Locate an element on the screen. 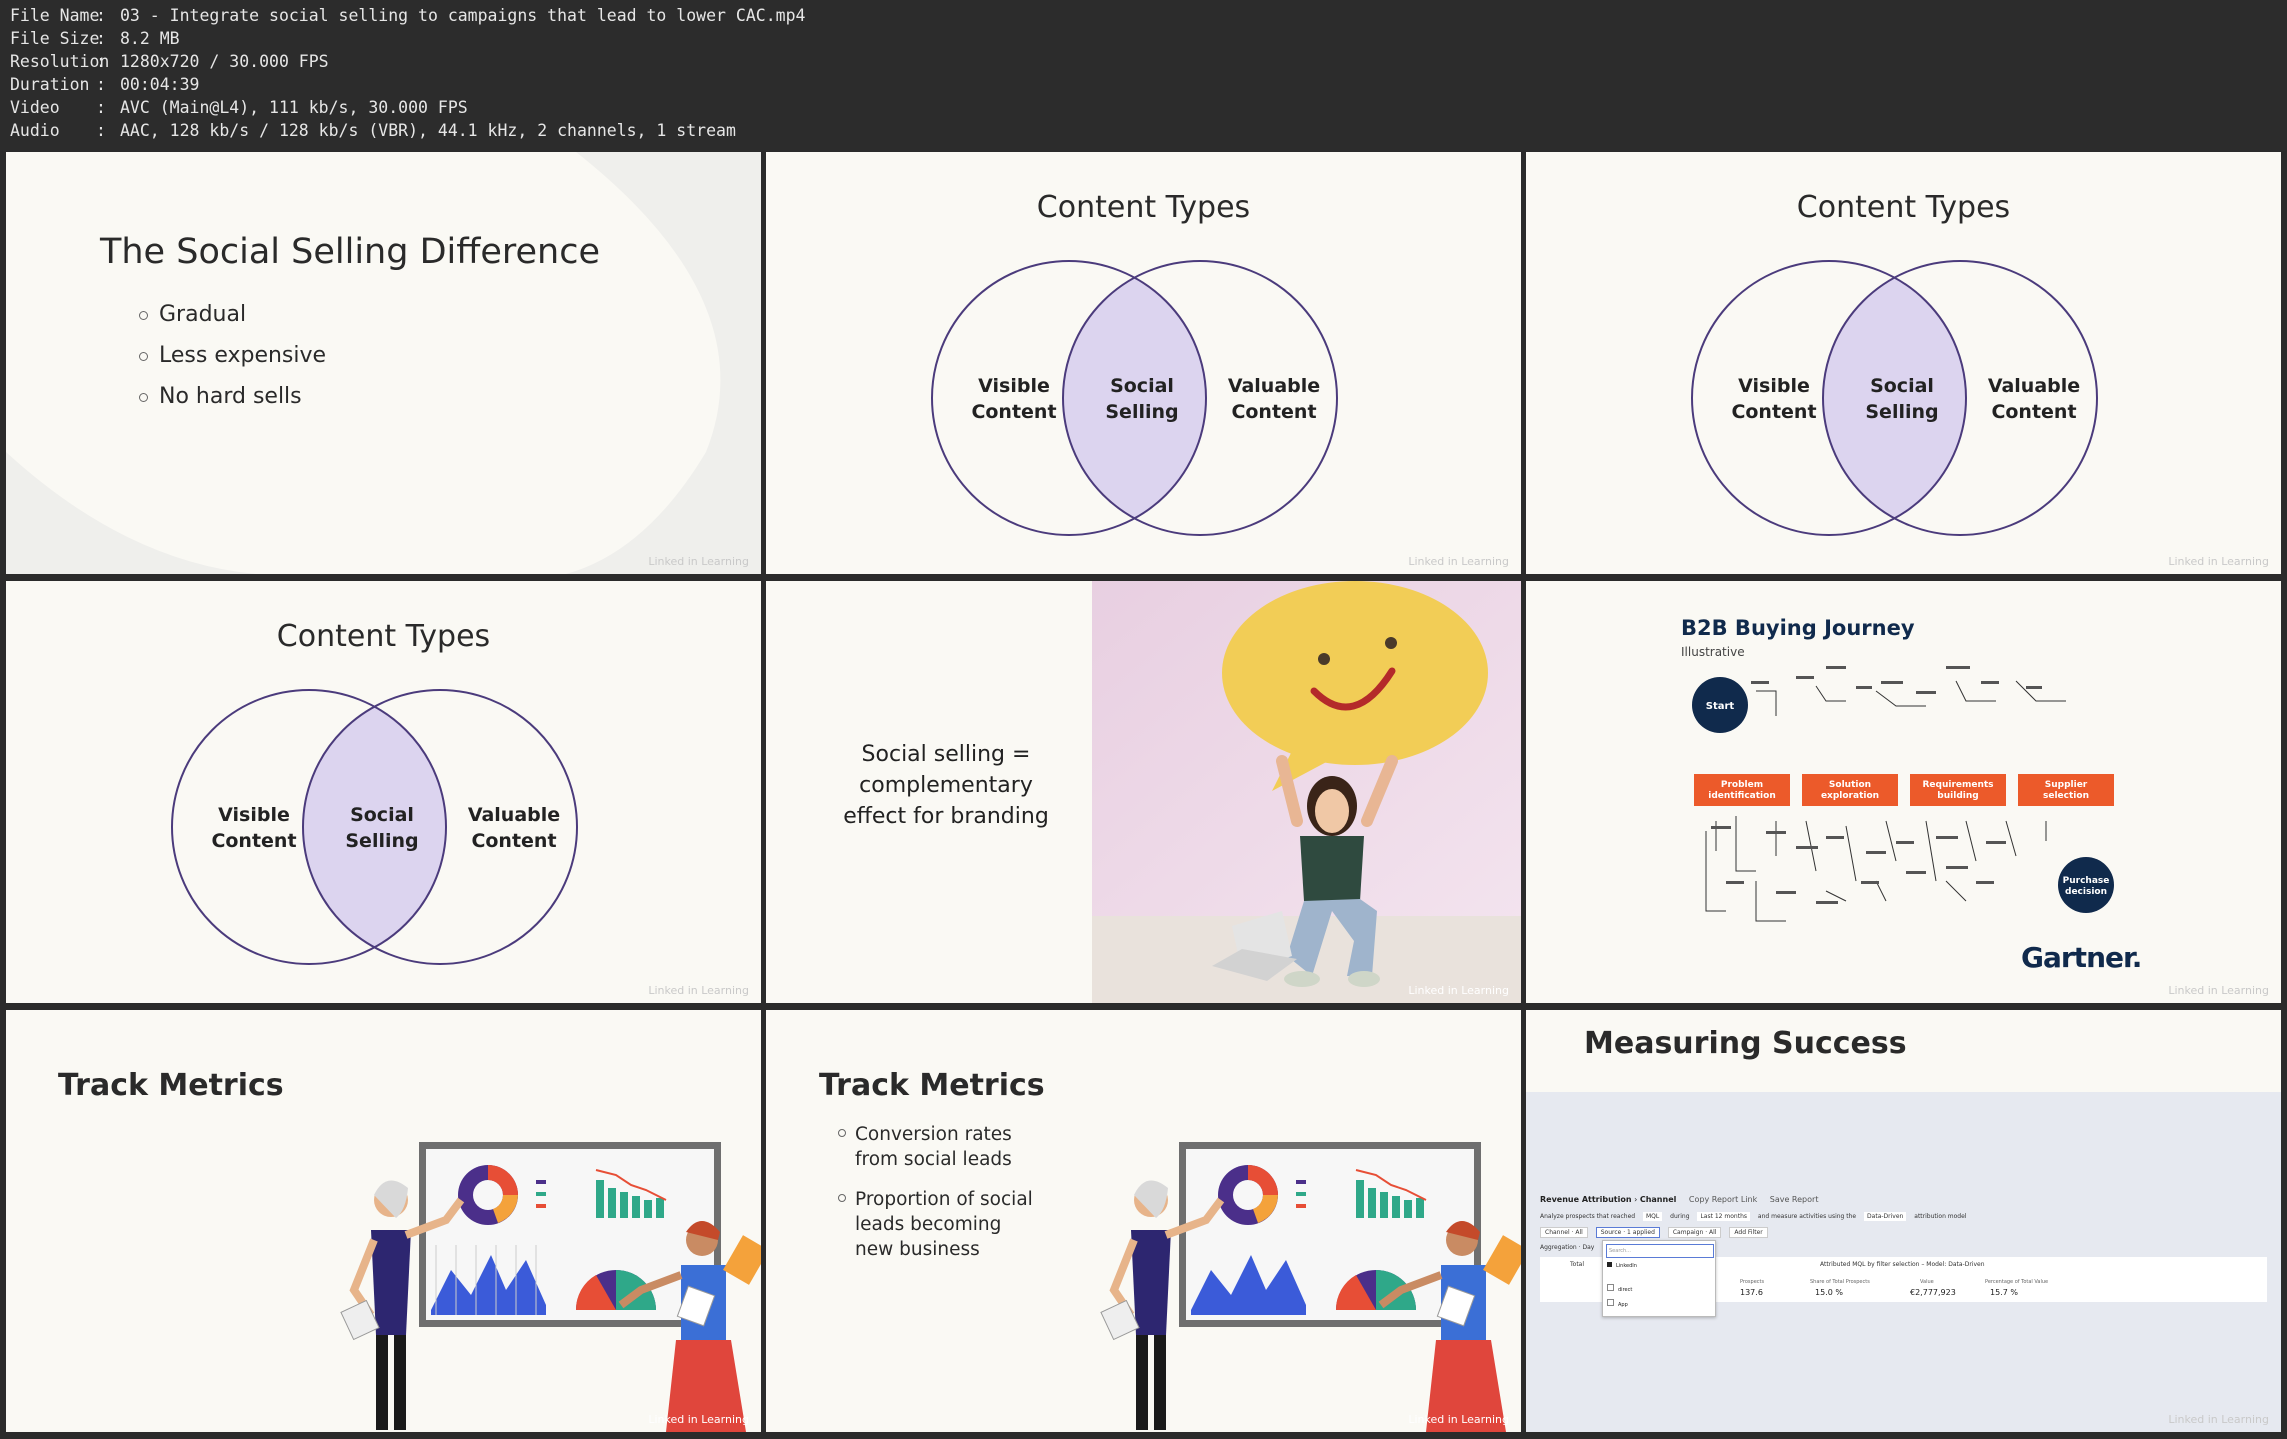 The width and height of the screenshot is (2287, 1439). stage-label: building is located at coordinates (1957, 796).